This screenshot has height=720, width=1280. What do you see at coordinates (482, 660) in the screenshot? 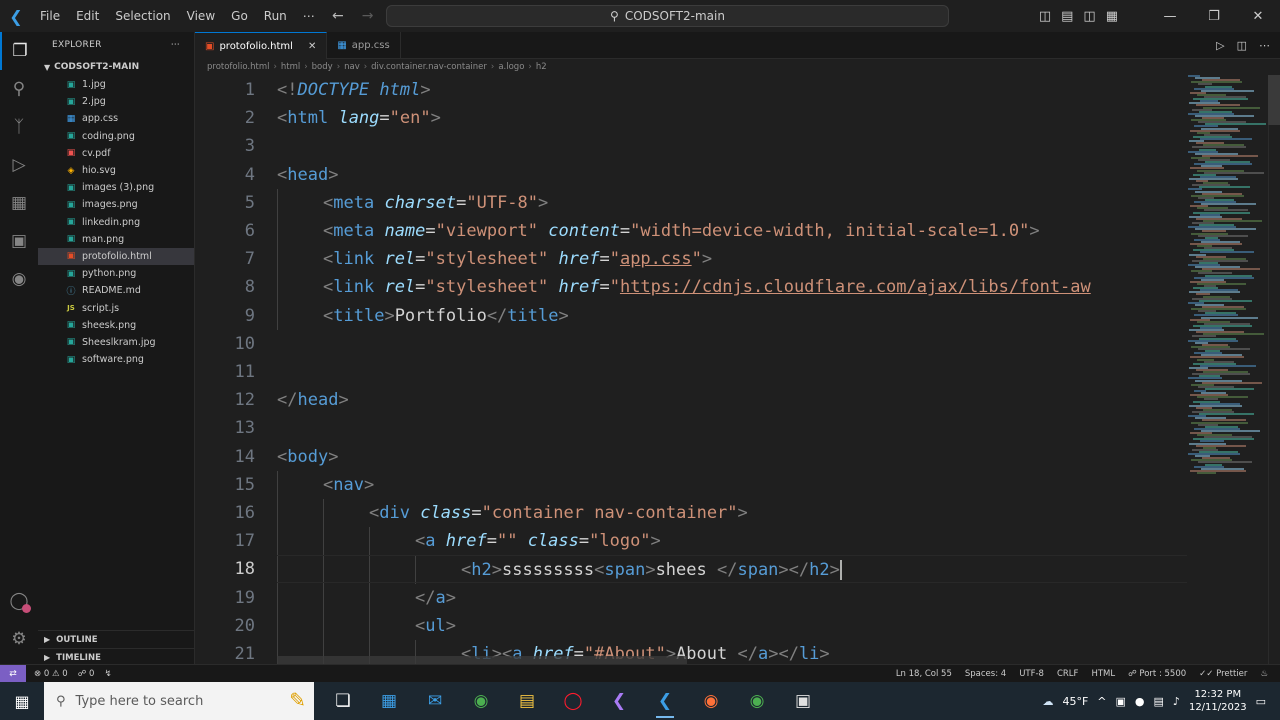
I see `horizontal-scrollbar` at bounding box center [482, 660].